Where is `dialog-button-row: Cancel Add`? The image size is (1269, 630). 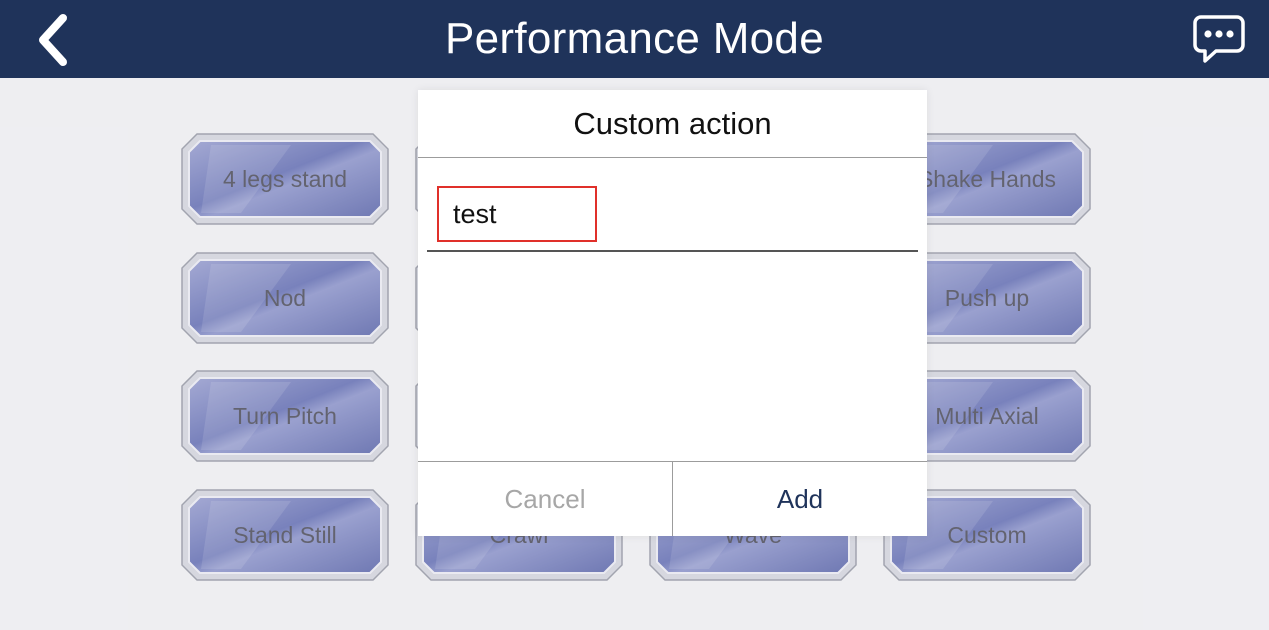 dialog-button-row: Cancel Add is located at coordinates (672, 498).